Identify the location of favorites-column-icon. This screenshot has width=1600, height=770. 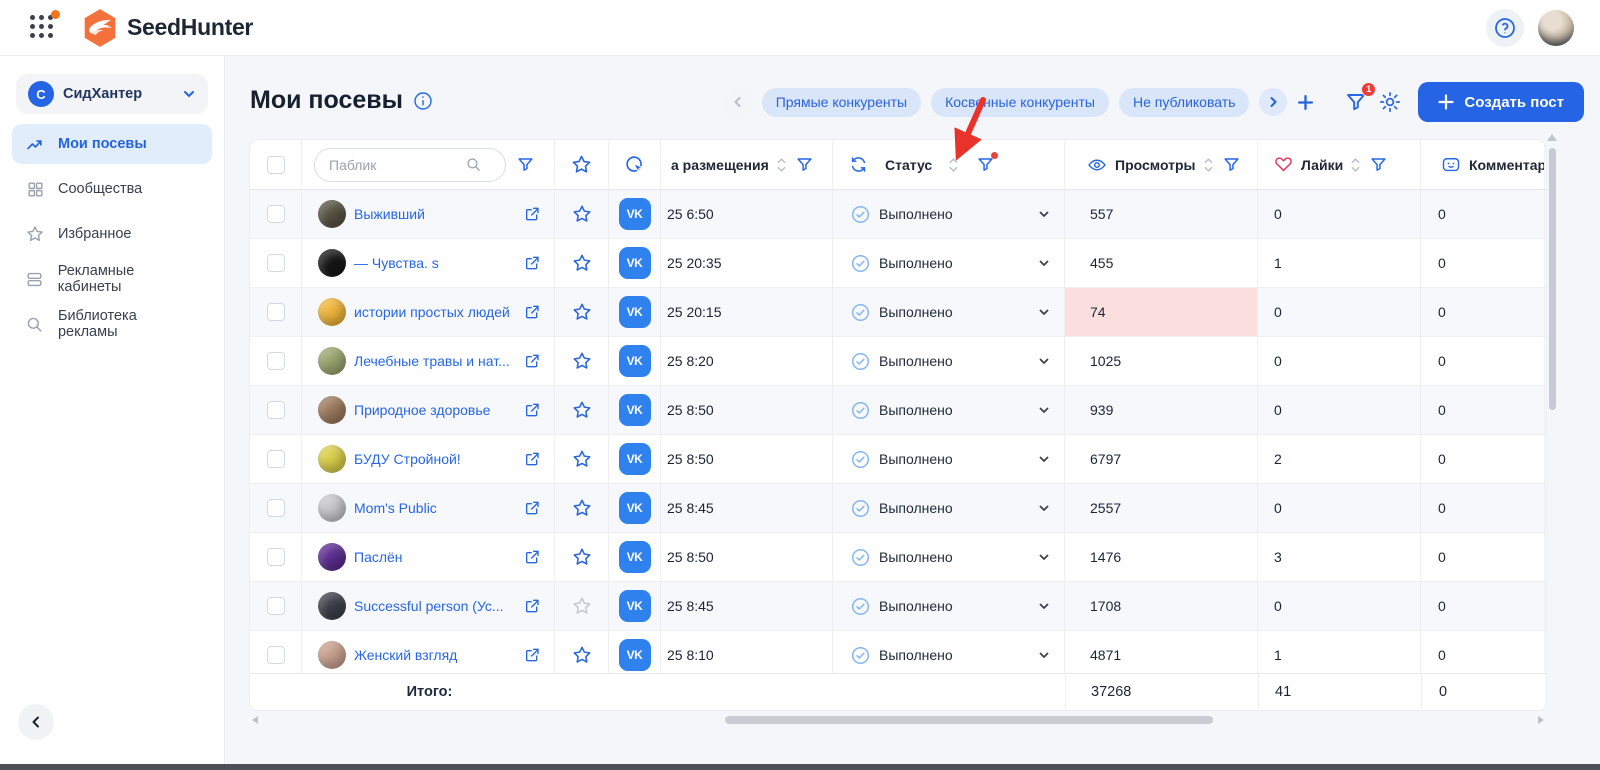
(581, 164).